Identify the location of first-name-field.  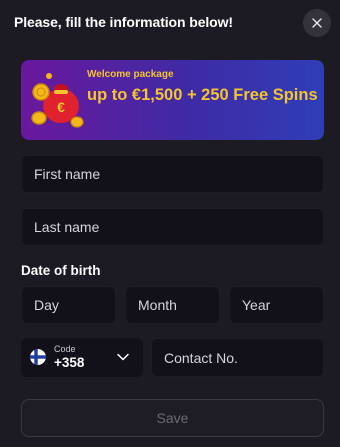
(172, 174).